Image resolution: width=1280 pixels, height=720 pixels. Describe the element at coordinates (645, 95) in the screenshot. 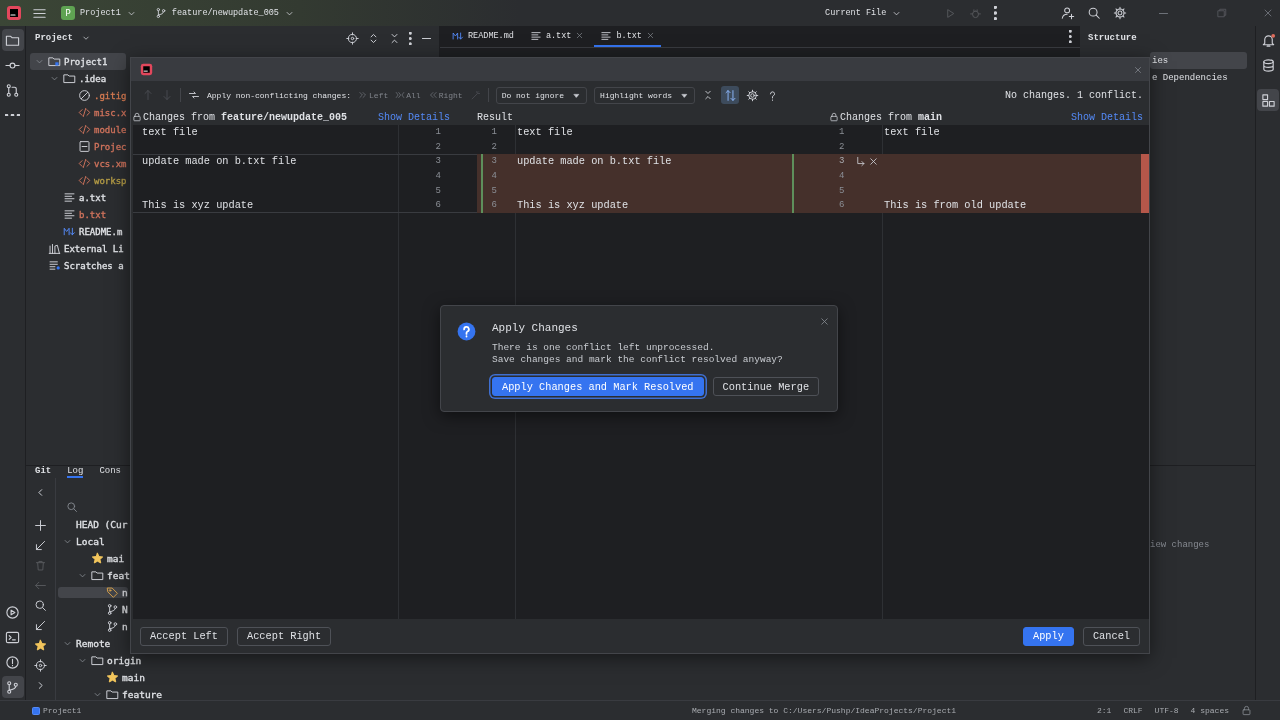

I see `highlight-dropdown: Highlight words` at that location.